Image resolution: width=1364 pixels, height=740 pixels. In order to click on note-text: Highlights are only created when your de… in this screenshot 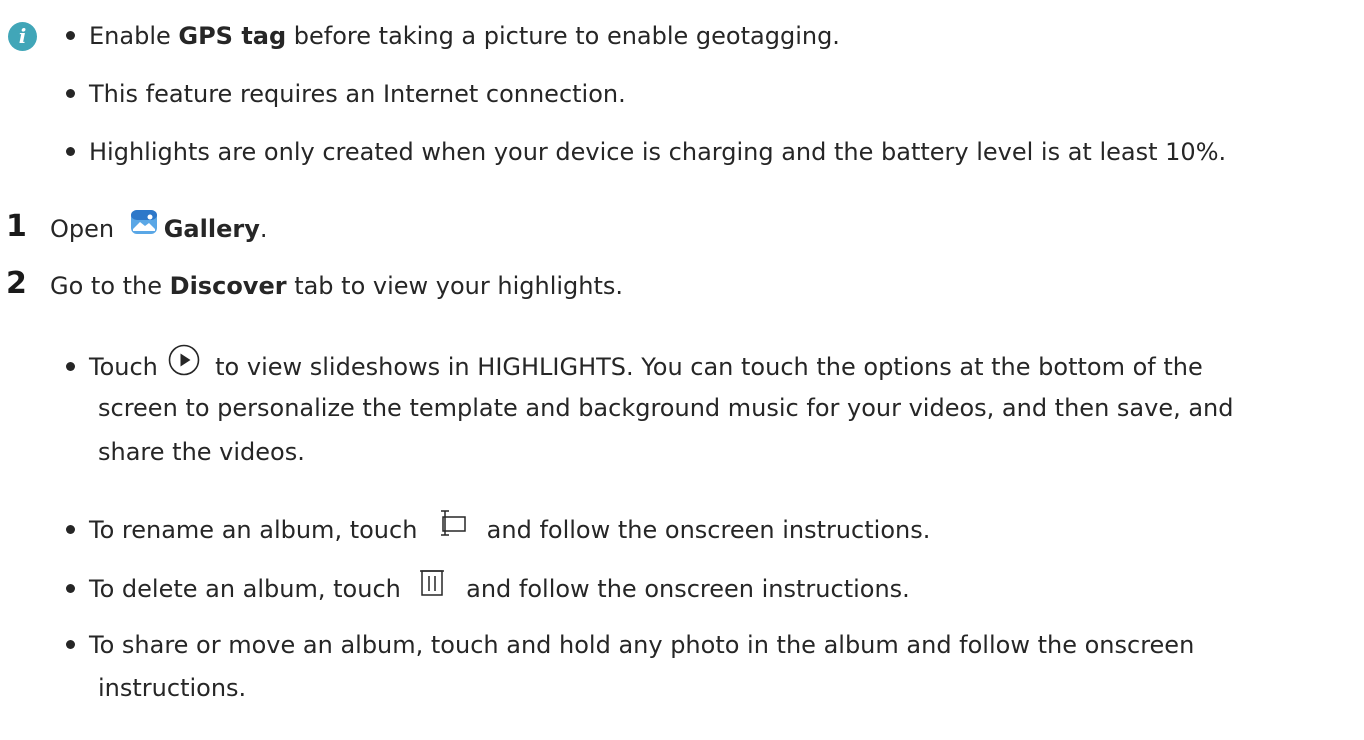, I will do `click(658, 152)`.